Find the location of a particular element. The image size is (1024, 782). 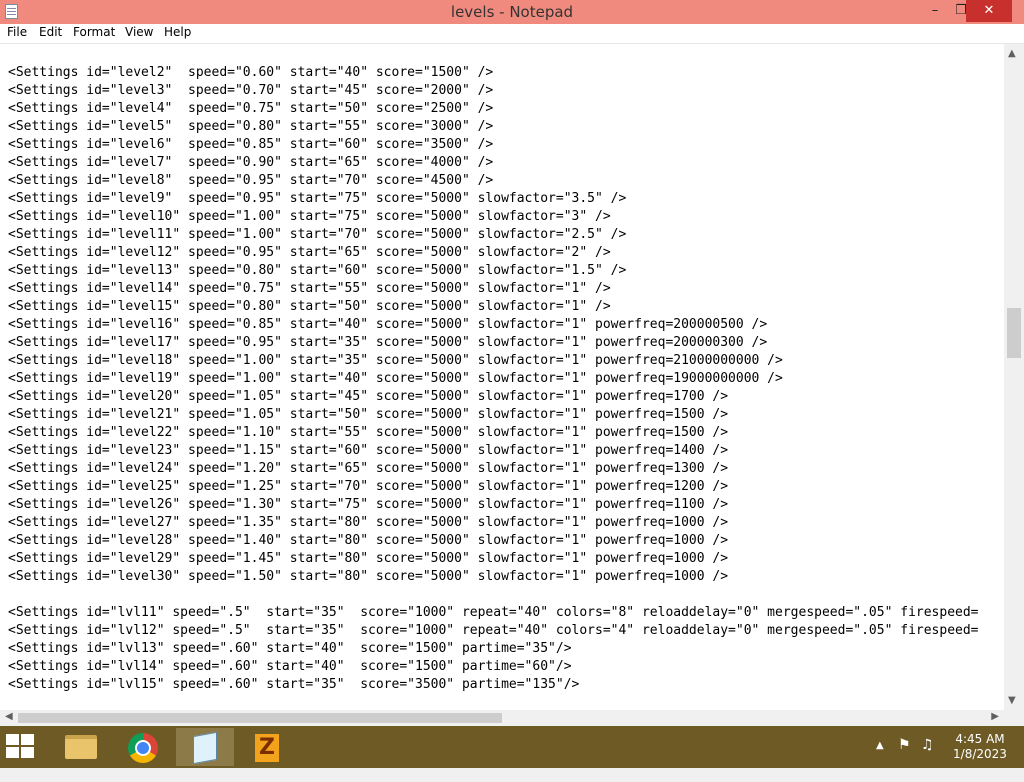

menu-format: Format is located at coordinates (94, 32).